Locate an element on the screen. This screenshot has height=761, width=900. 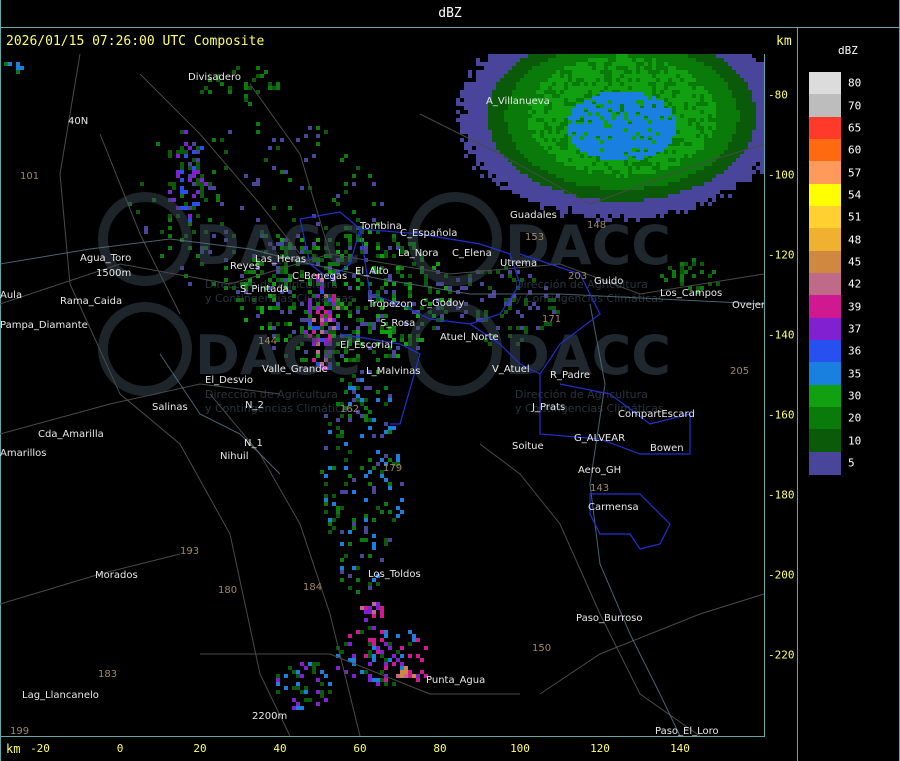
y-tick-label: -120 is located at coordinates (781, 255).